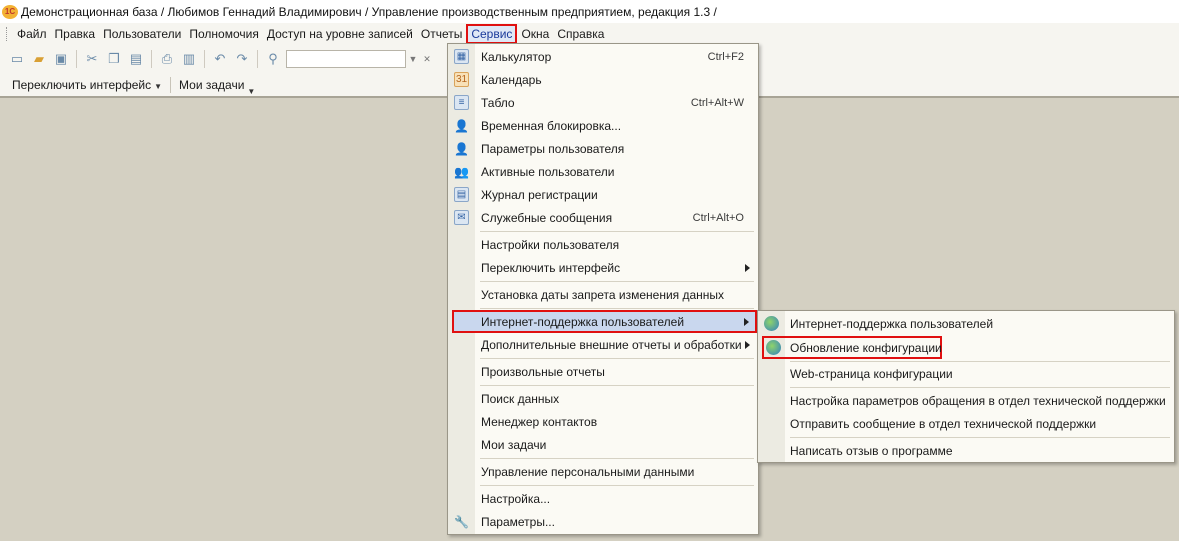 This screenshot has height=541, width=1179. What do you see at coordinates (543, 371) in the screenshot?
I see `menu-item-label: Произвольные отчеты` at bounding box center [543, 371].